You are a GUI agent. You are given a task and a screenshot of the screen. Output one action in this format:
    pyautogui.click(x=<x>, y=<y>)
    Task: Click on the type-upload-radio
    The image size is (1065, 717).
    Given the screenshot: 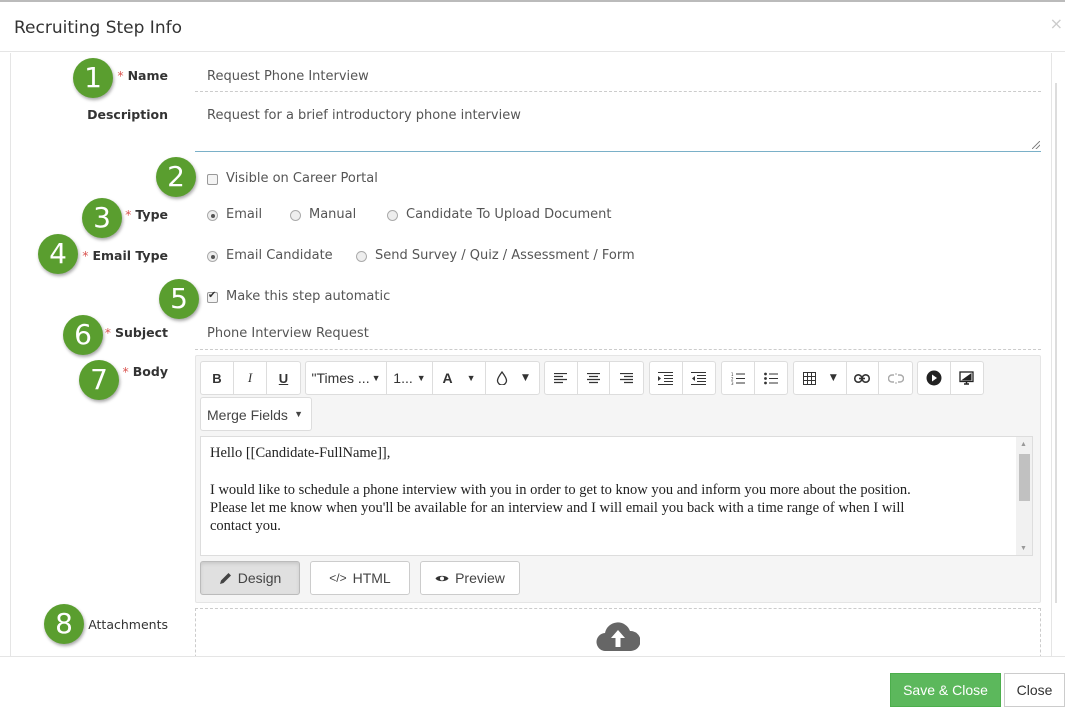 What is the action you would take?
    pyautogui.click(x=392, y=215)
    